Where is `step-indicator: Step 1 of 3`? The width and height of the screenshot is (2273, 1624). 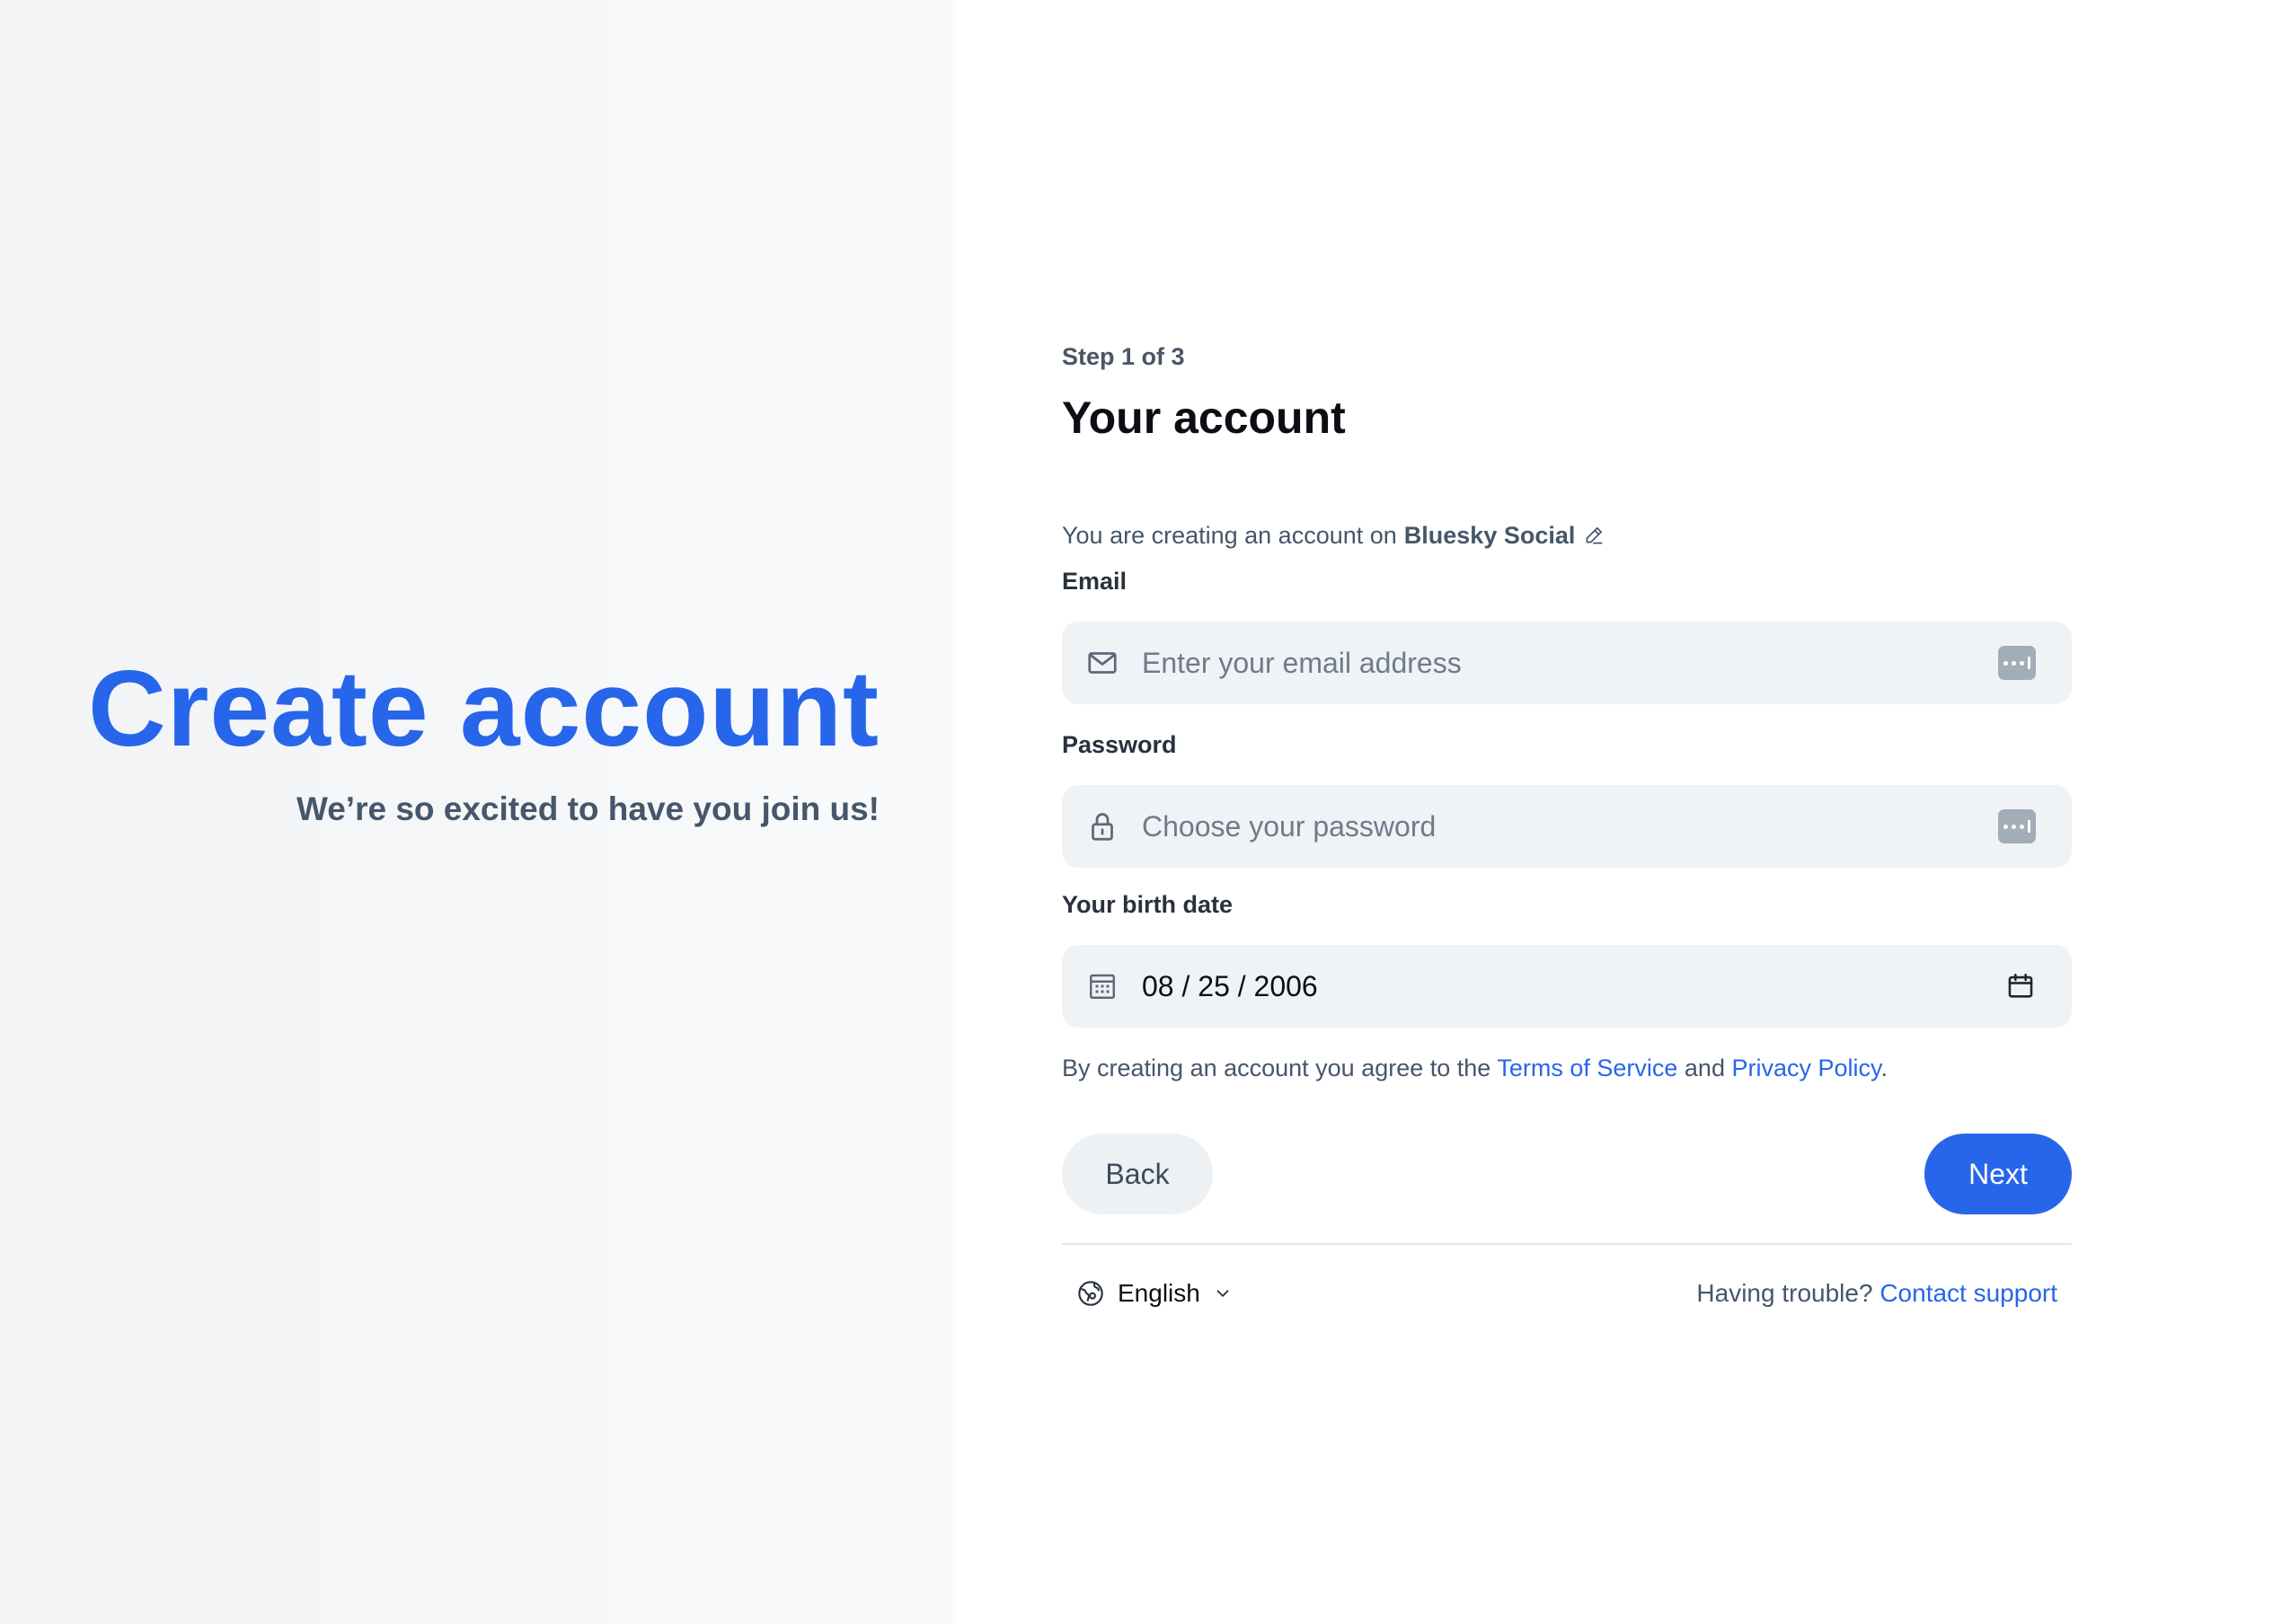
step-indicator: Step 1 of 3 is located at coordinates (1123, 356).